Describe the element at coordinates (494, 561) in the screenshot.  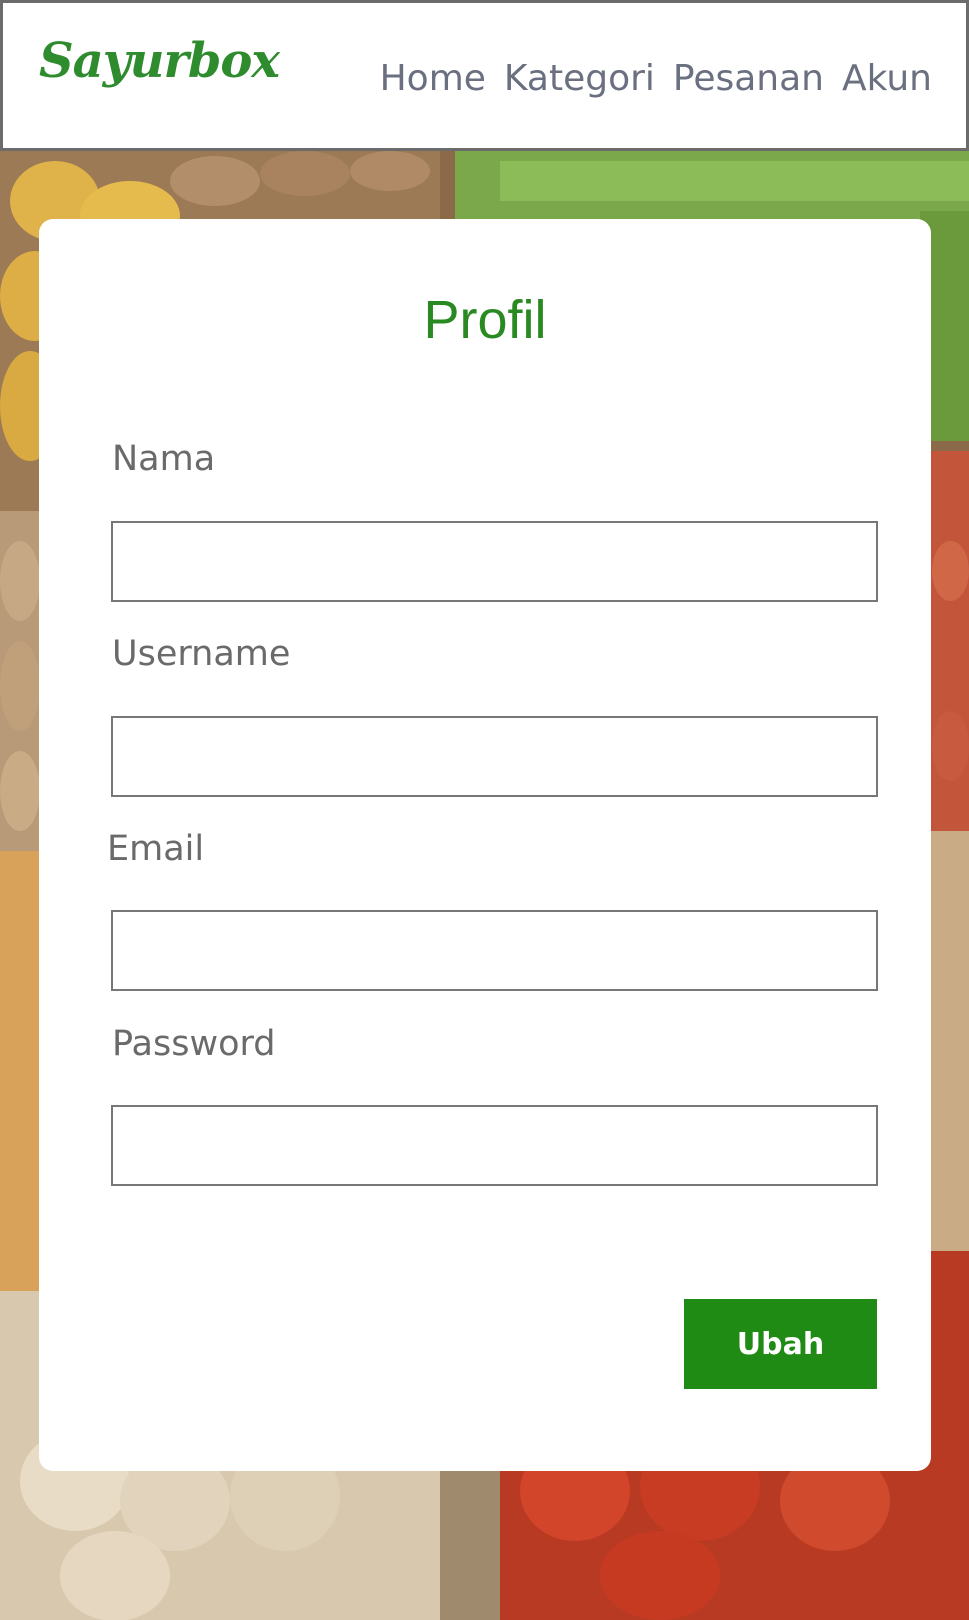
I see `nama-input` at that location.